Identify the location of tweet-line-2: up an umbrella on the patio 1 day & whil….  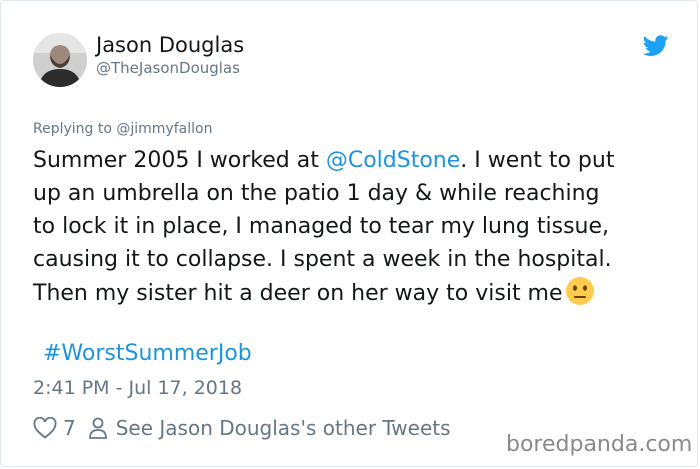
(316, 193).